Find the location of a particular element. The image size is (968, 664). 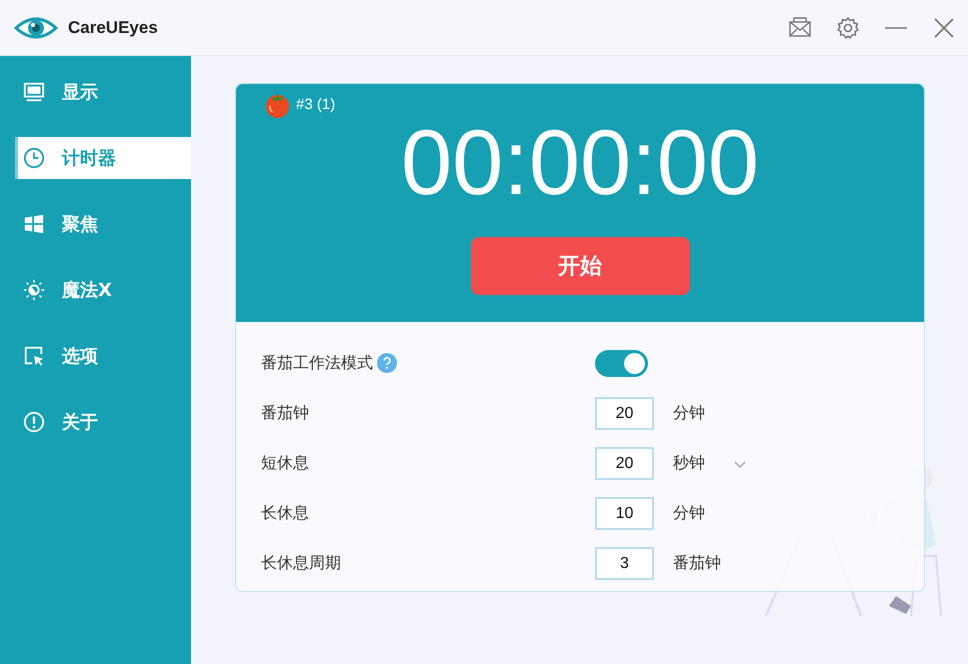

sun-icon is located at coordinates (34, 290).